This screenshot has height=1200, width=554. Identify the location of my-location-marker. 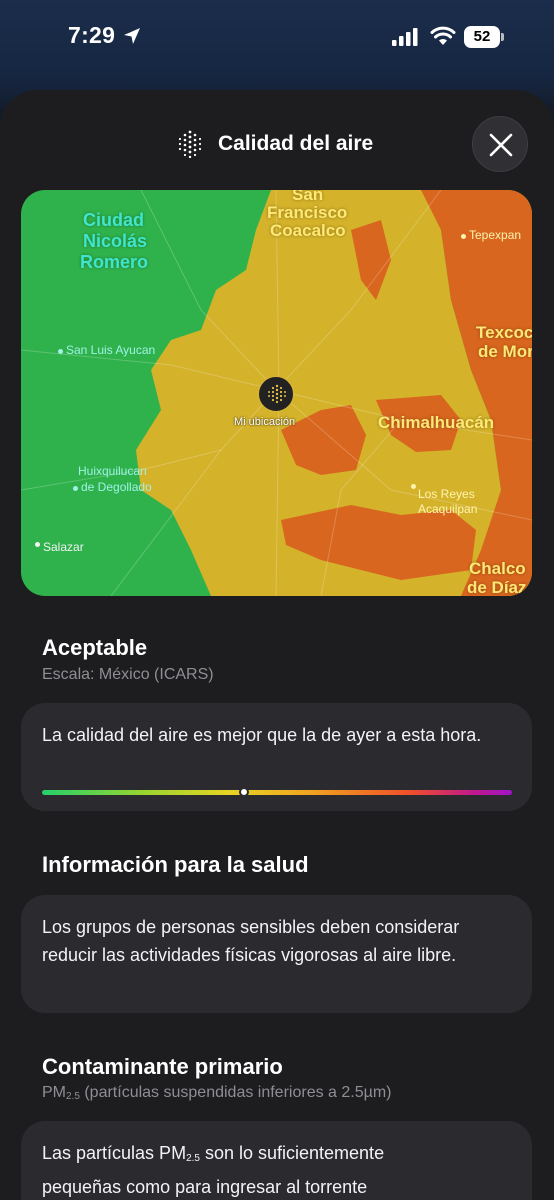
(276, 394).